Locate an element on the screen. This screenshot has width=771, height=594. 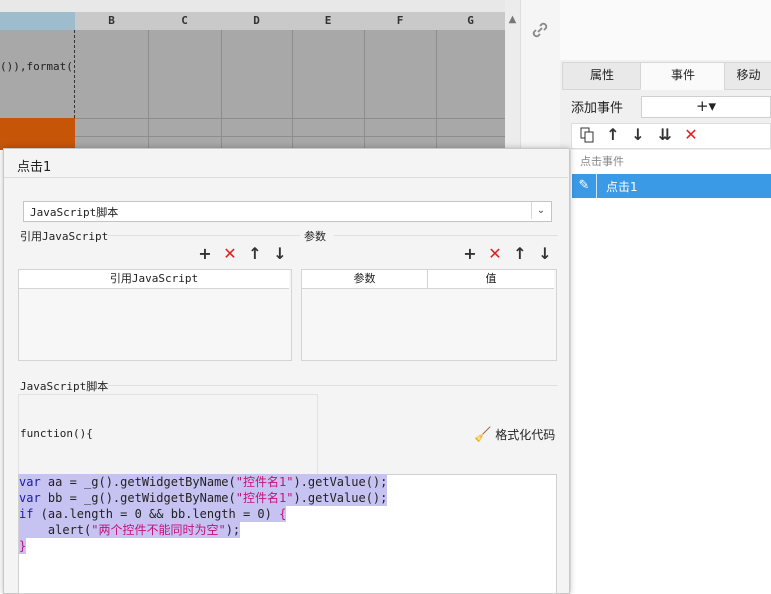
ref-js-section-title: 引用JavaScript is located at coordinates (64, 236).